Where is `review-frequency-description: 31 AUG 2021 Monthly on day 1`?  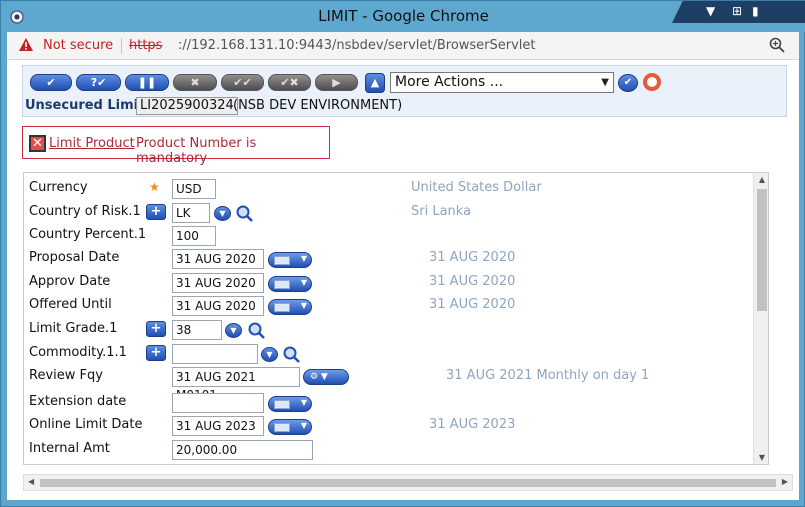
review-frequency-description: 31 AUG 2021 Monthly on day 1 is located at coordinates (548, 375).